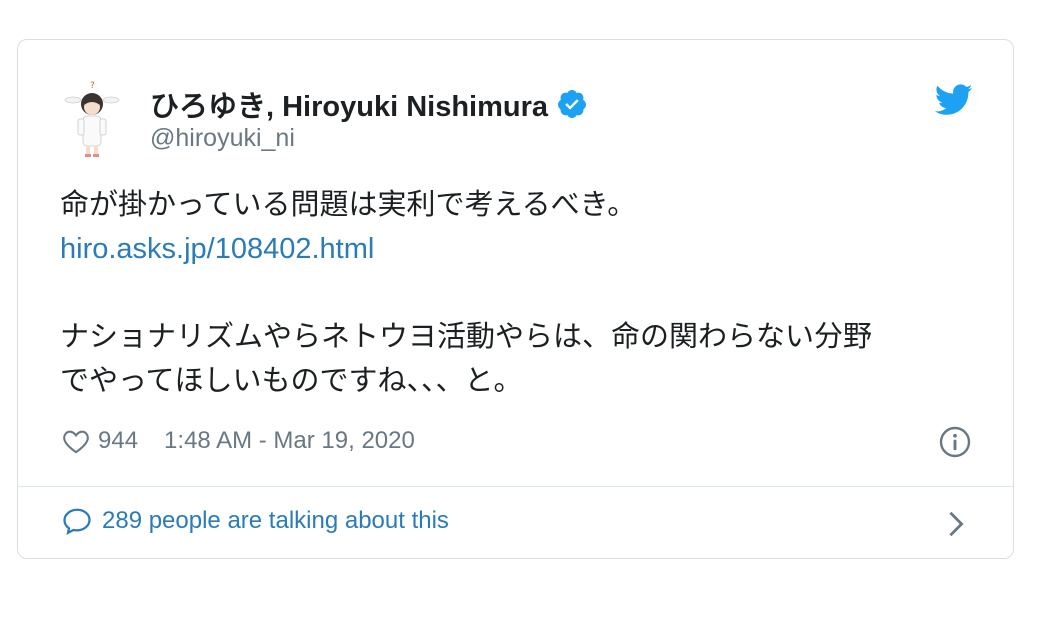 This screenshot has width=1038, height=622. I want to click on chevron-right-icon, so click(956, 524).